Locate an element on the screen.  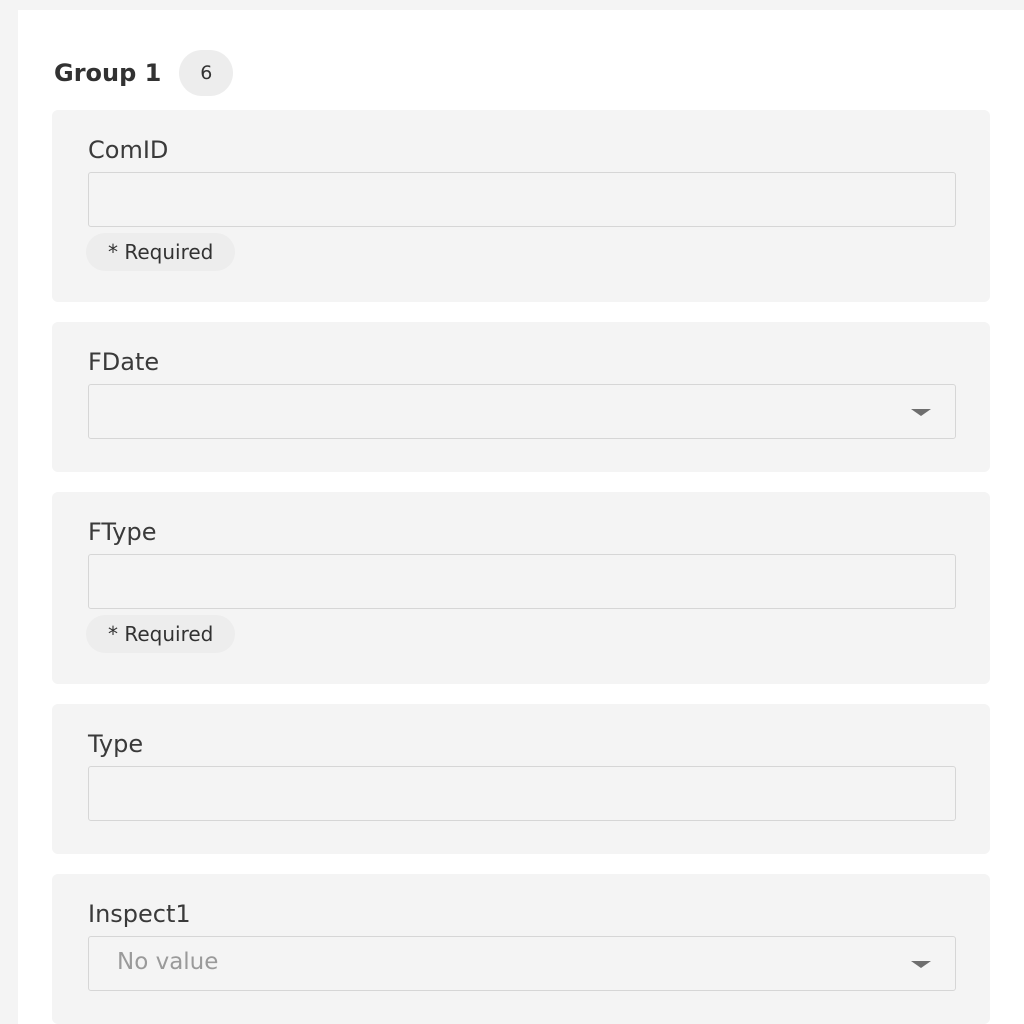
field-label-type: Type is located at coordinates (116, 744).